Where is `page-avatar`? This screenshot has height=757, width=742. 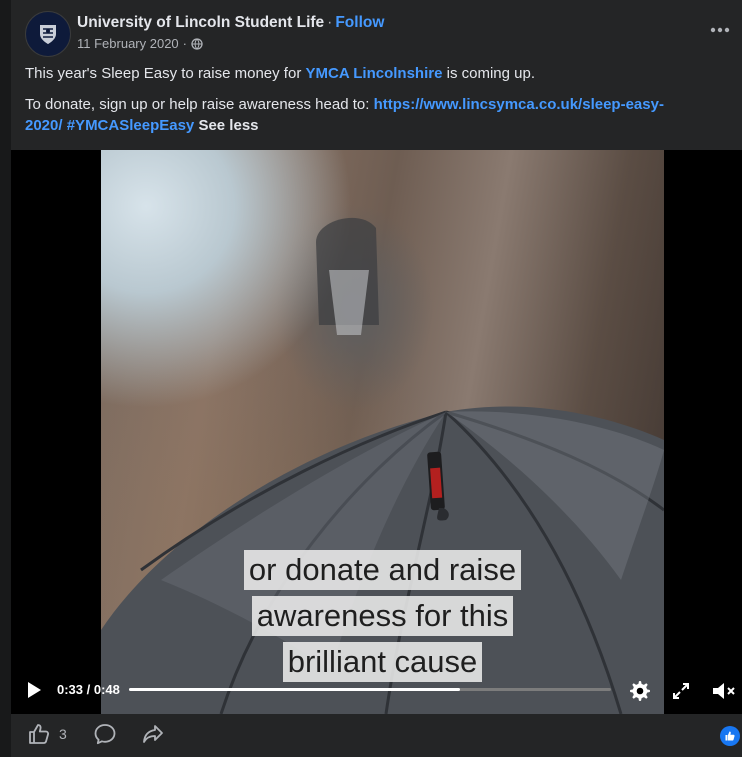
page-avatar is located at coordinates (48, 34).